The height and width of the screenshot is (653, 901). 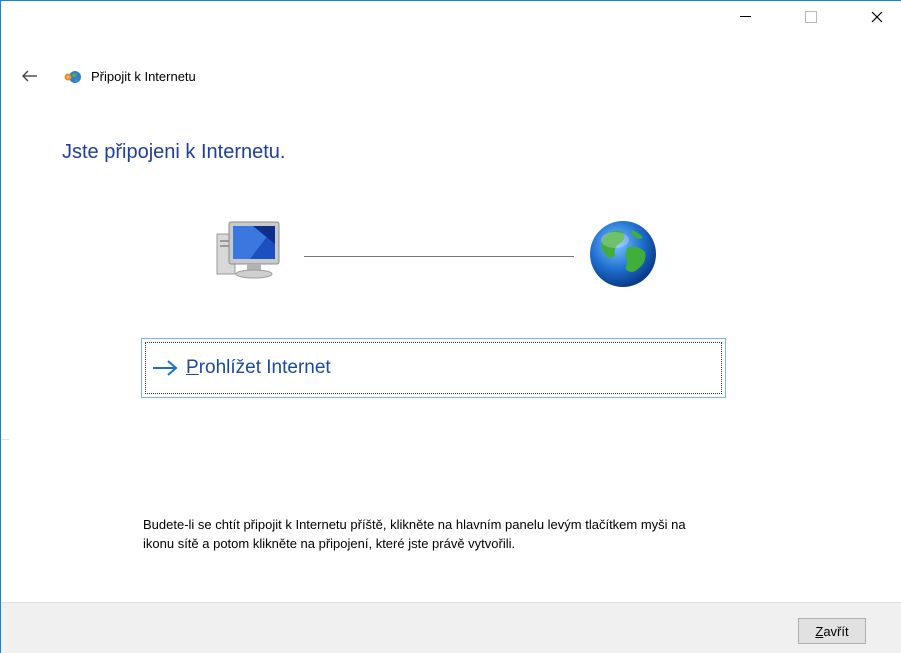 What do you see at coordinates (165, 368) in the screenshot?
I see `arrow-right-icon` at bounding box center [165, 368].